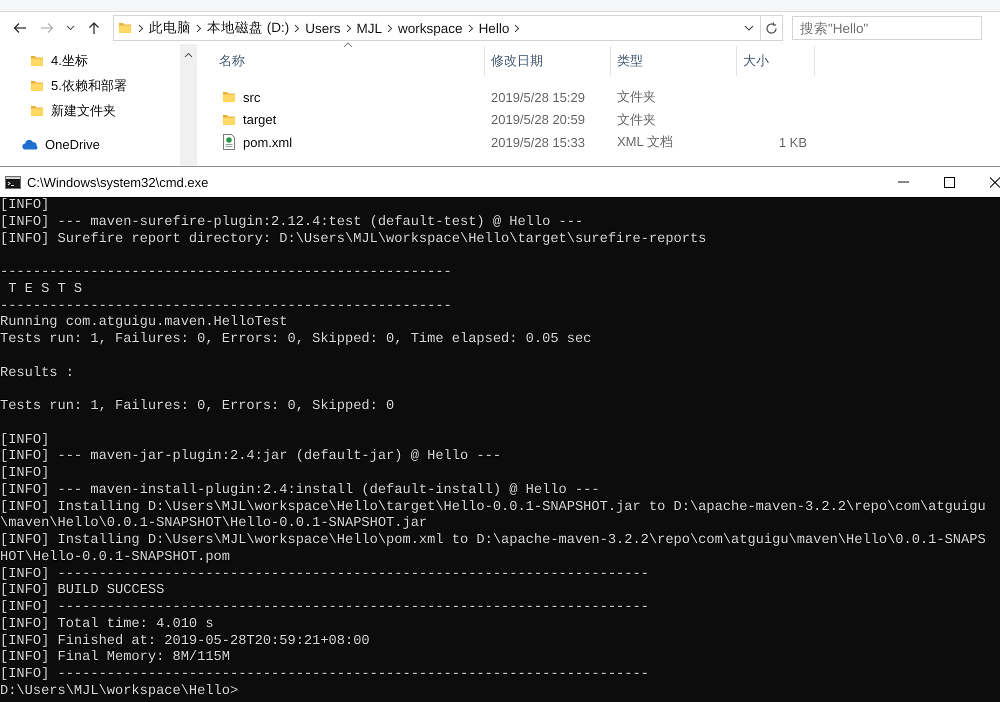 Image resolution: width=1000 pixels, height=702 pixels. I want to click on address-bar: 此电脑 本地磁盘 (D:) Users MJL workspace Hello, so click(448, 28).